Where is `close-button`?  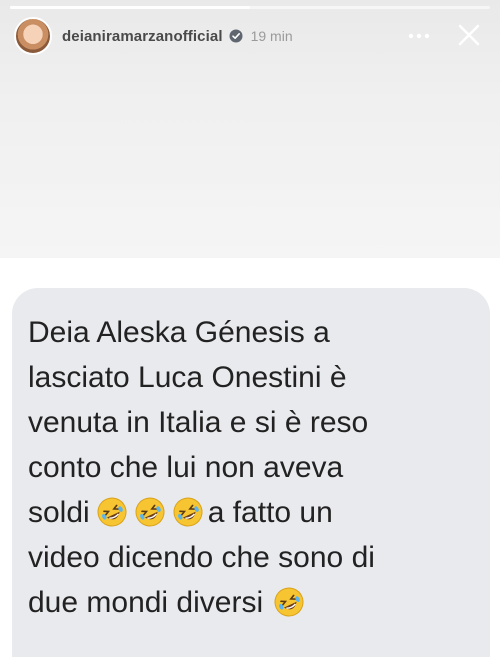
close-button is located at coordinates (469, 35).